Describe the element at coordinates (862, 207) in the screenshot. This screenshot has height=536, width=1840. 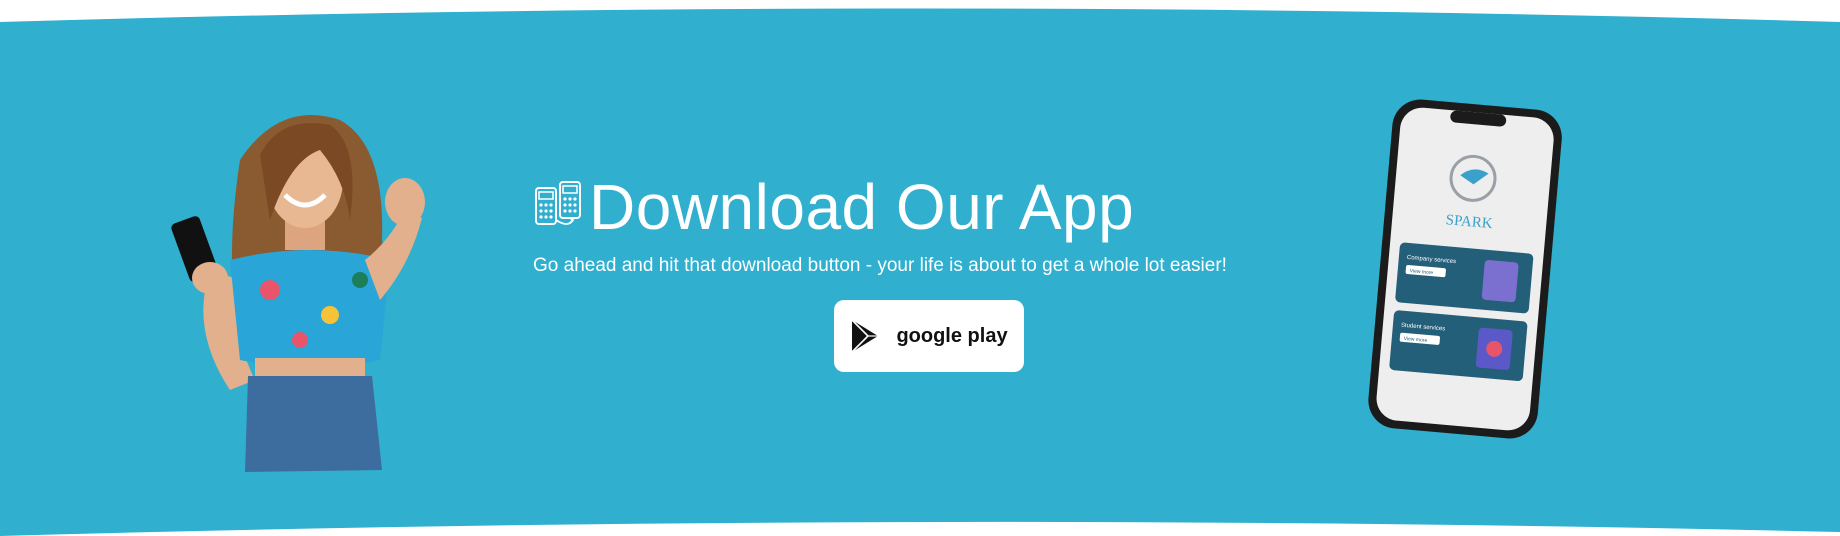
I see `page-title: Download Our App` at that location.